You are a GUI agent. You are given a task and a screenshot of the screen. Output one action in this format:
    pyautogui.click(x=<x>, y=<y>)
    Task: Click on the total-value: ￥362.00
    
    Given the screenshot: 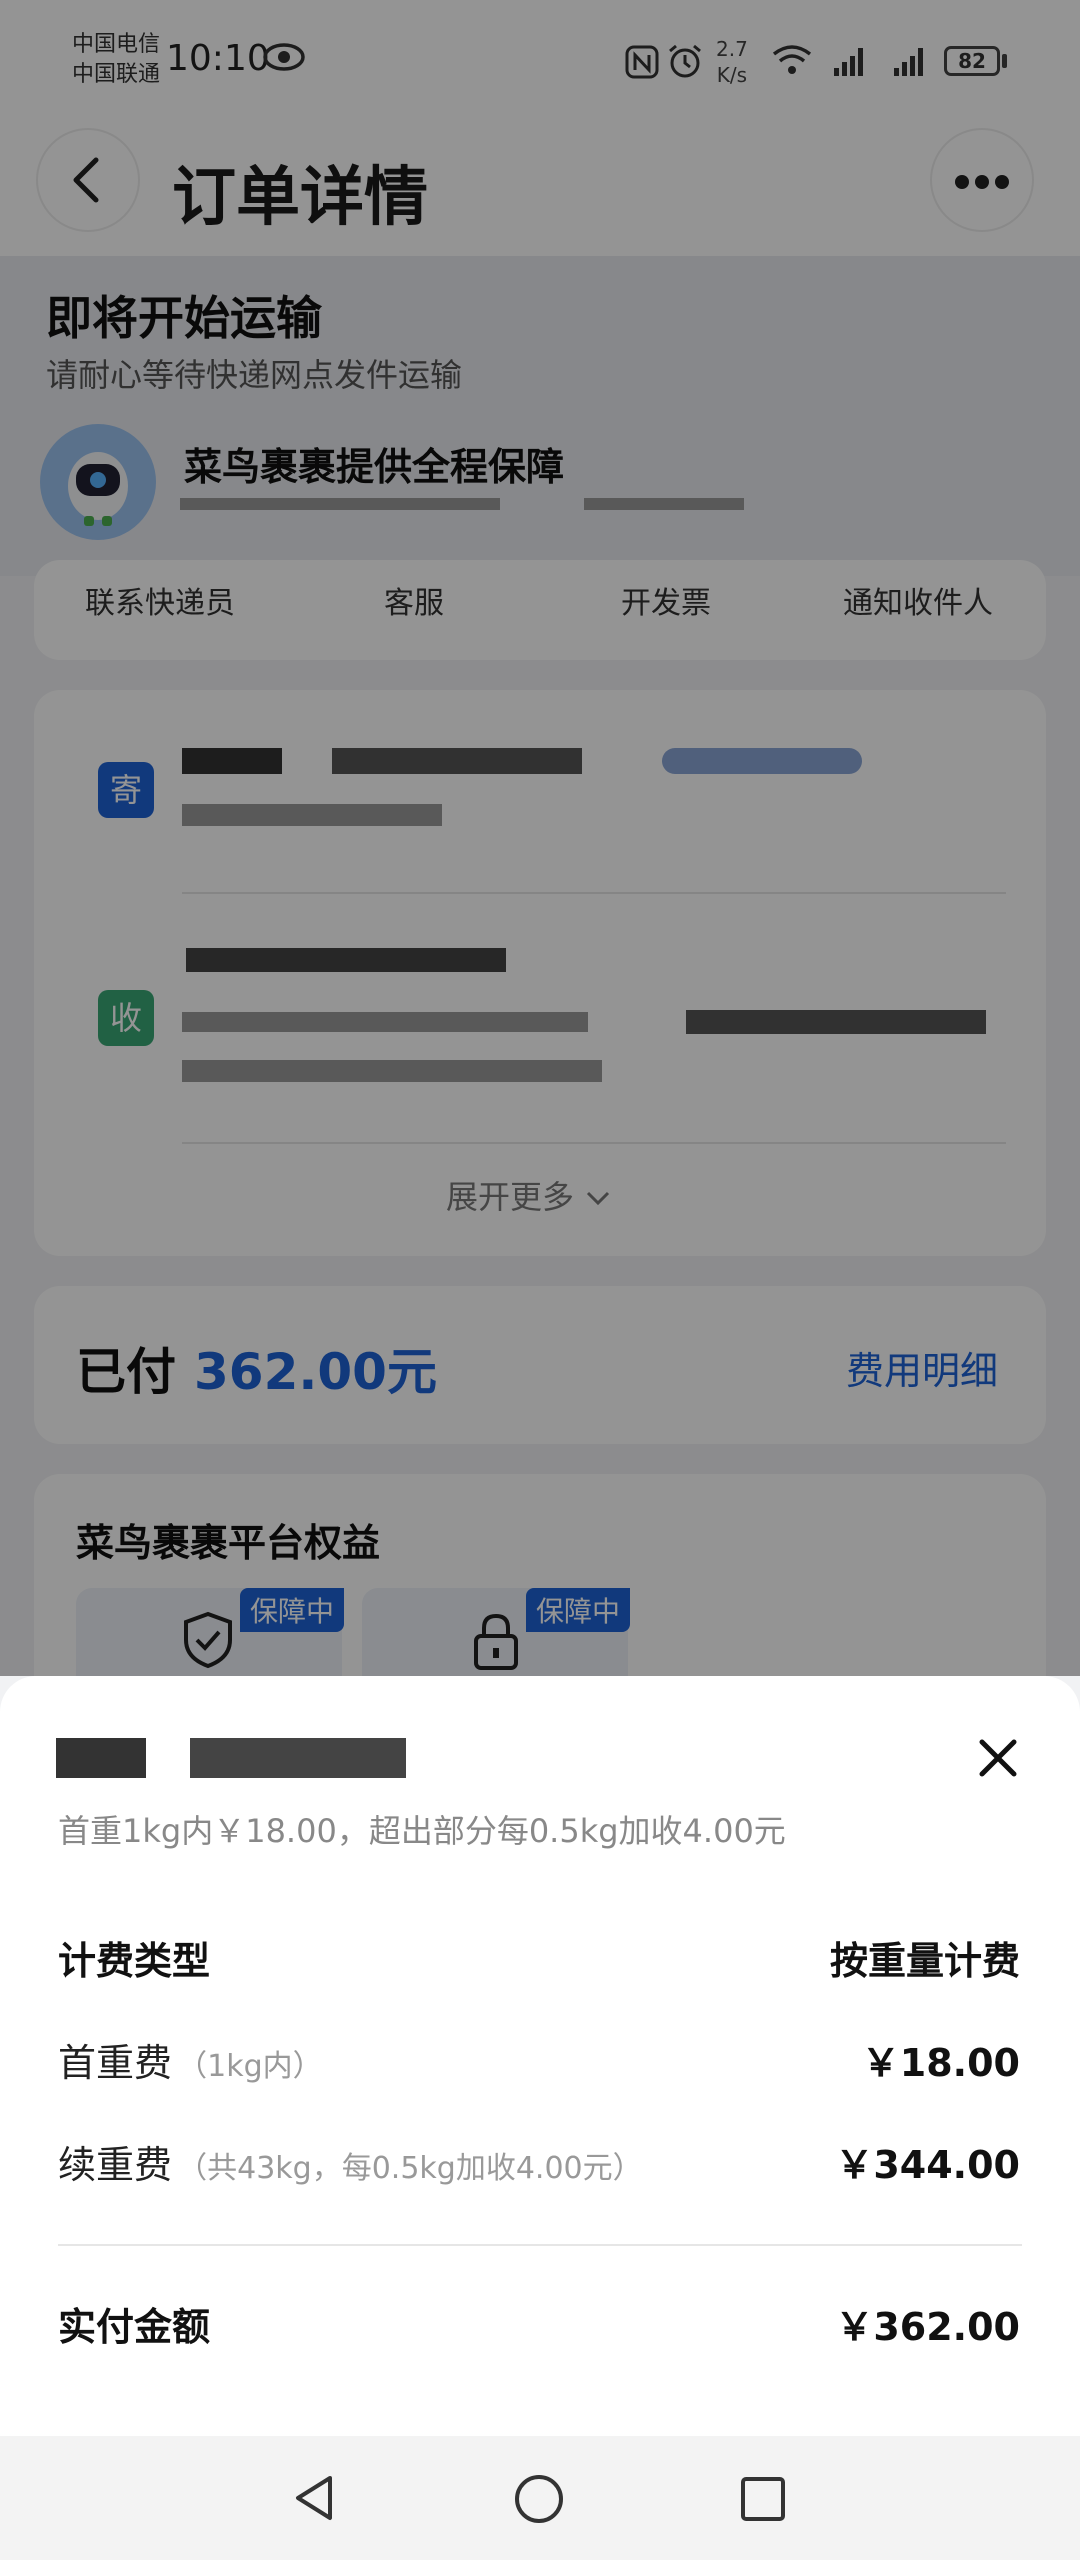 What is the action you would take?
    pyautogui.click(x=927, y=2327)
    